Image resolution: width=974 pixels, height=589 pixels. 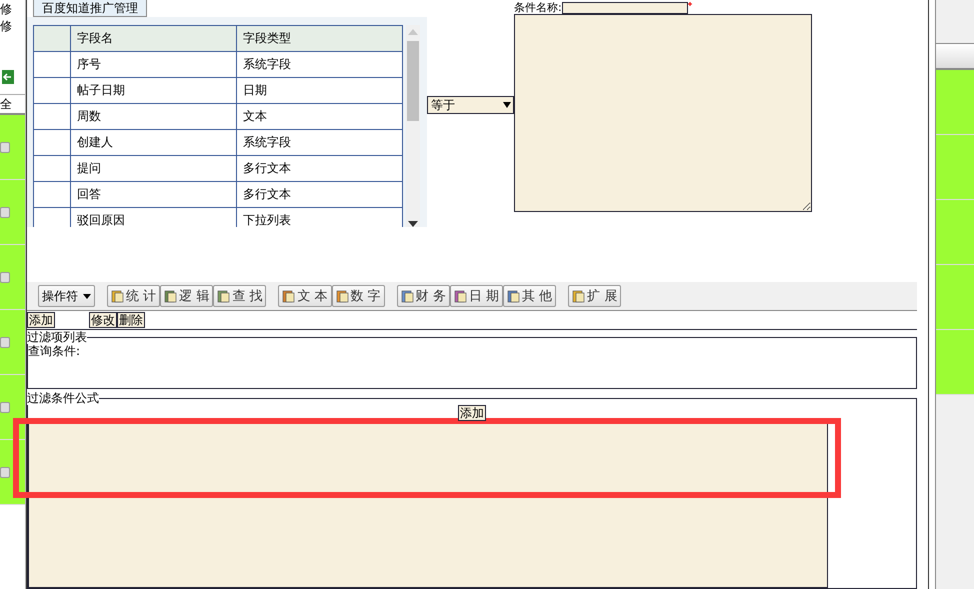 What do you see at coordinates (153, 65) in the screenshot?
I see `table-cell: 序号` at bounding box center [153, 65].